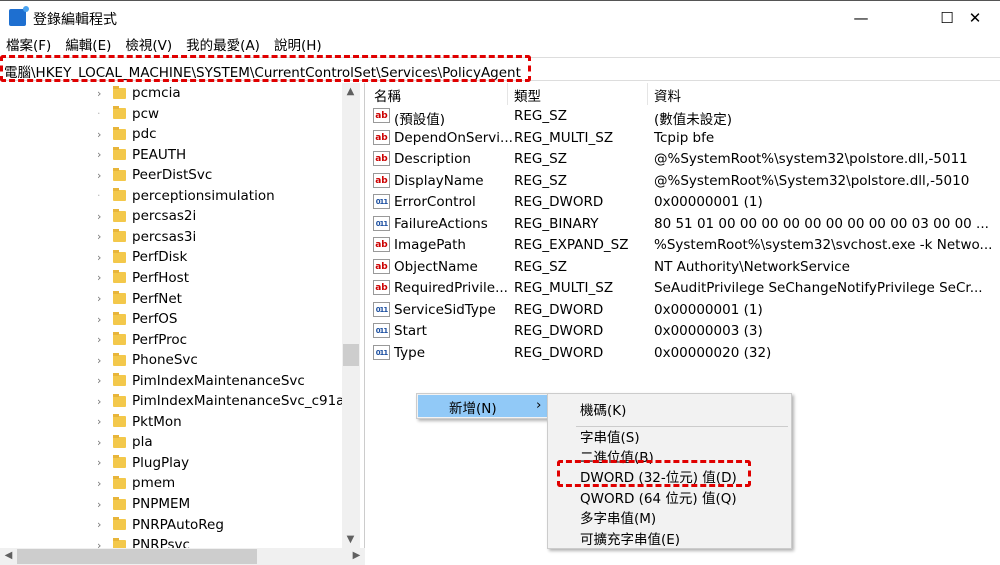  What do you see at coordinates (136, 483) in the screenshot?
I see `tree-item: › pmem` at bounding box center [136, 483].